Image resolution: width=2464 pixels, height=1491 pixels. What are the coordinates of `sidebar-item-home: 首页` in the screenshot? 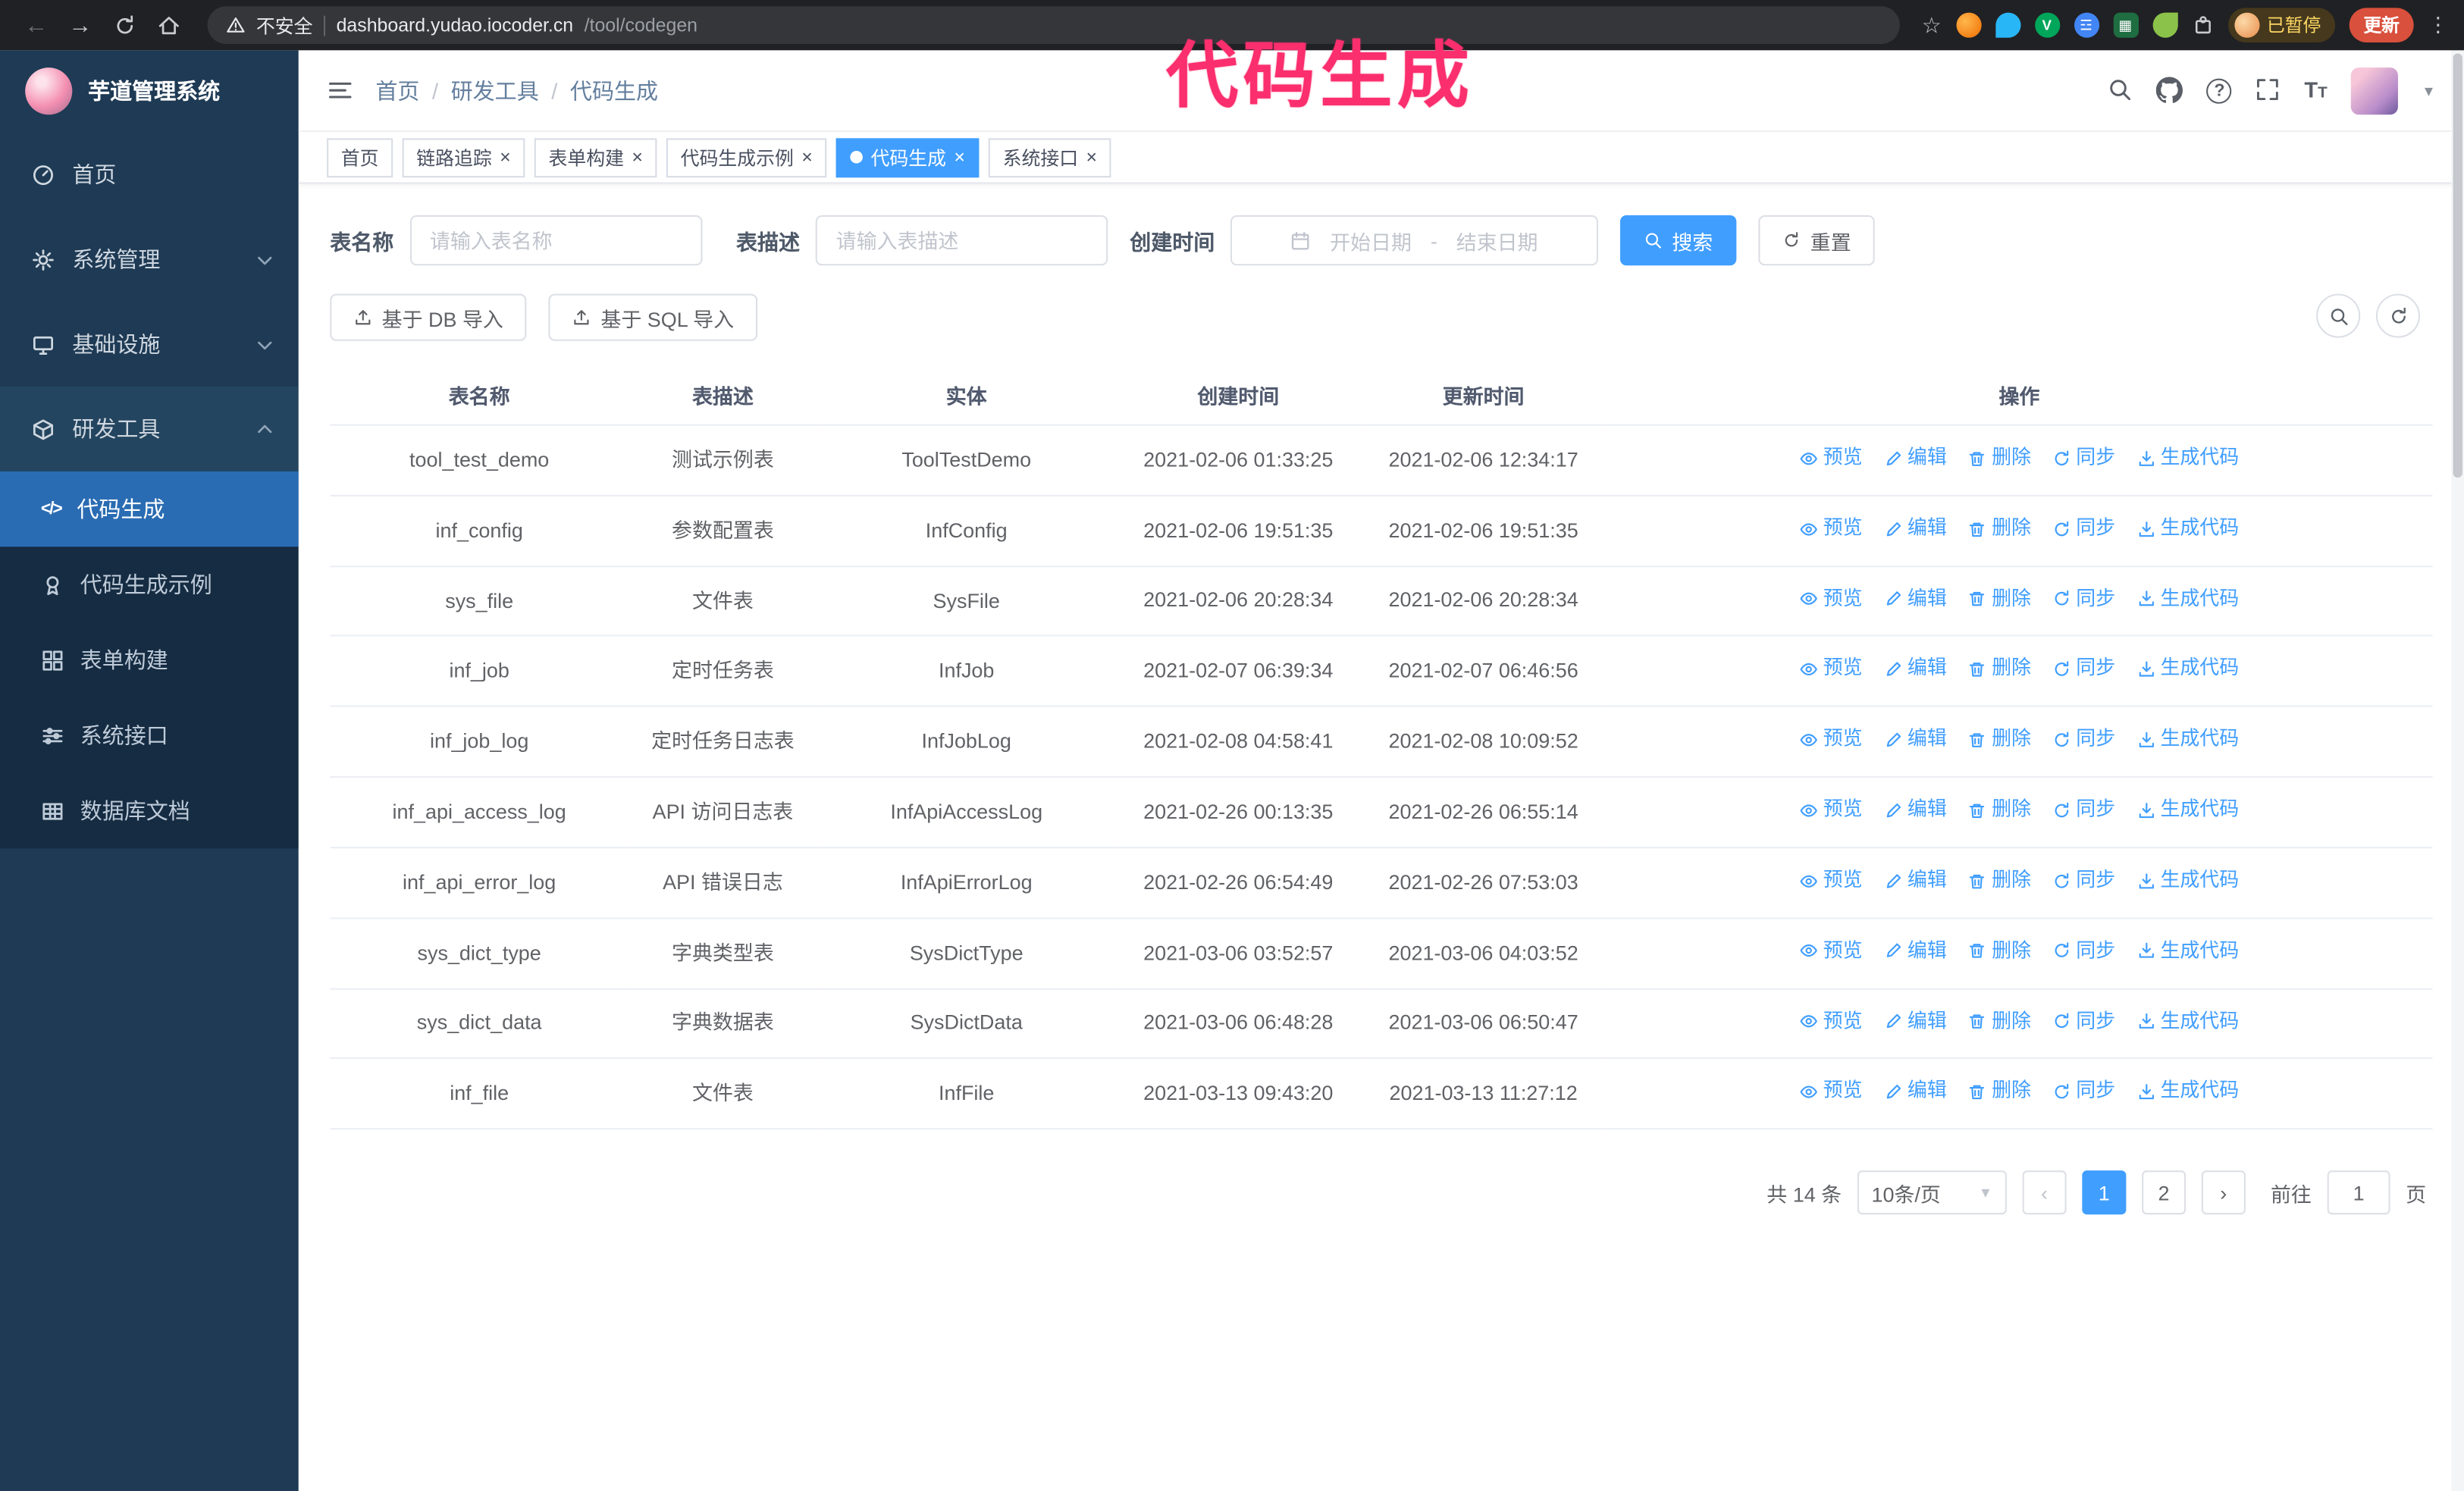 It's located at (150, 174).